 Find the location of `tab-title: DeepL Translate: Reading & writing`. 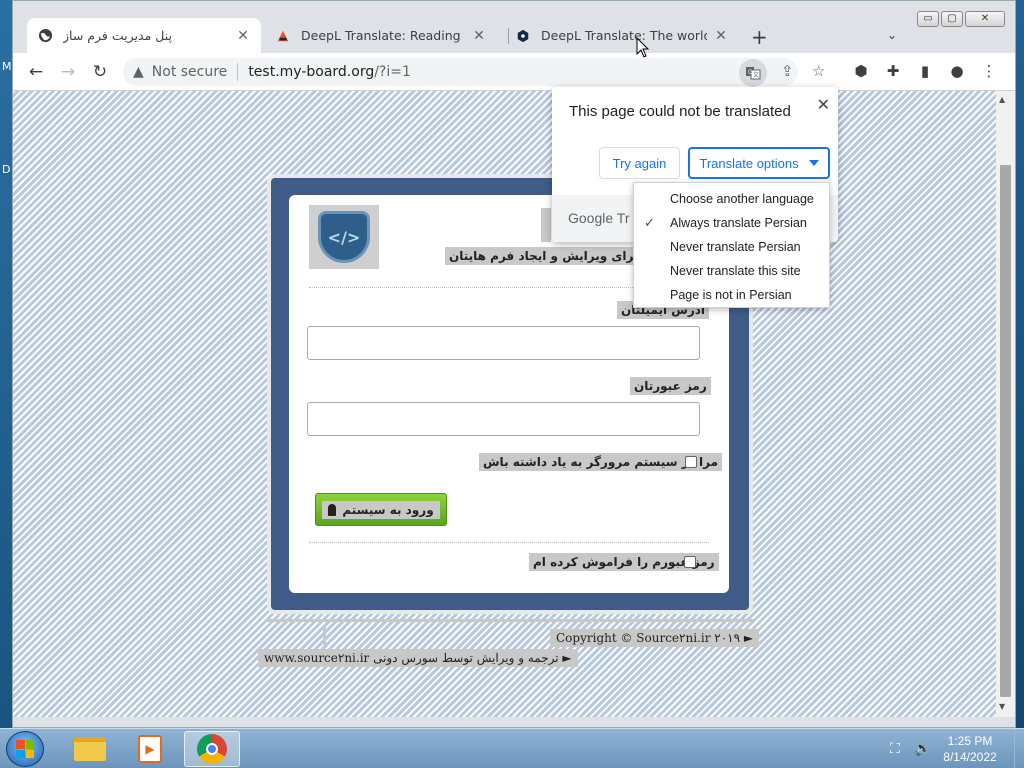

tab-title: DeepL Translate: Reading & writing is located at coordinates (383, 35).